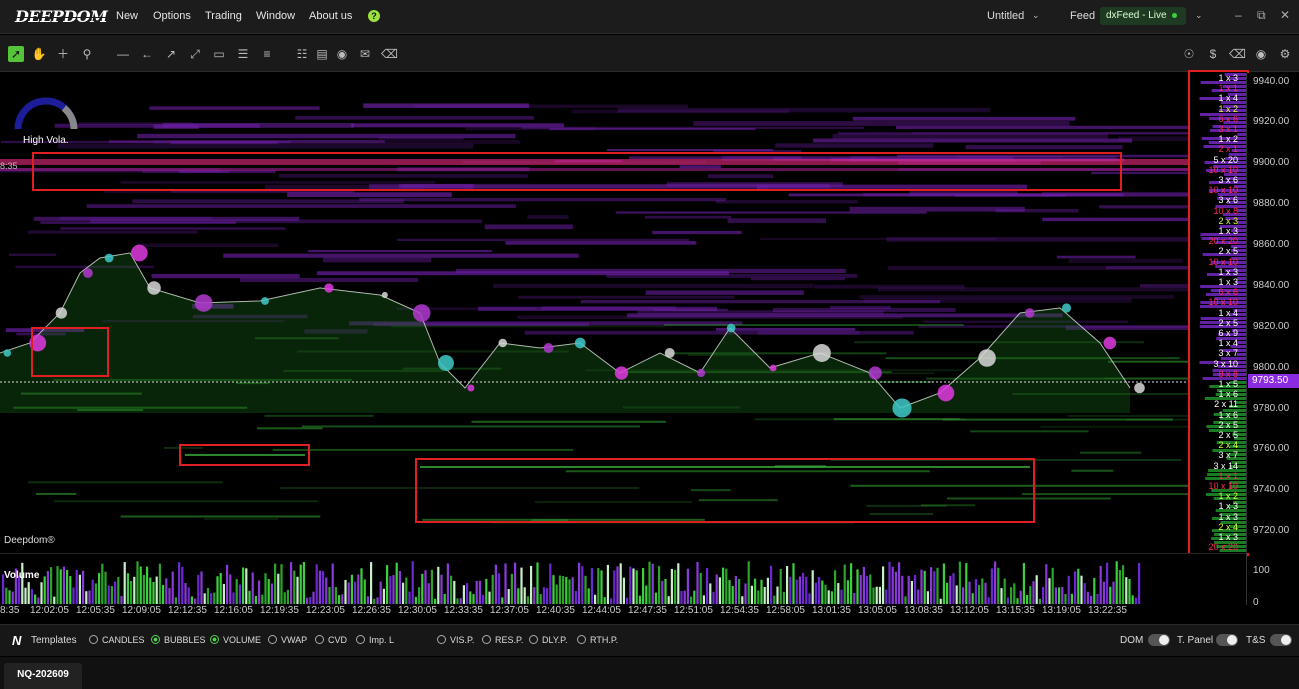 This screenshot has width=1299, height=689. What do you see at coordinates (455, 640) in the screenshot?
I see `option-vis-p: VIS.P.` at bounding box center [455, 640].